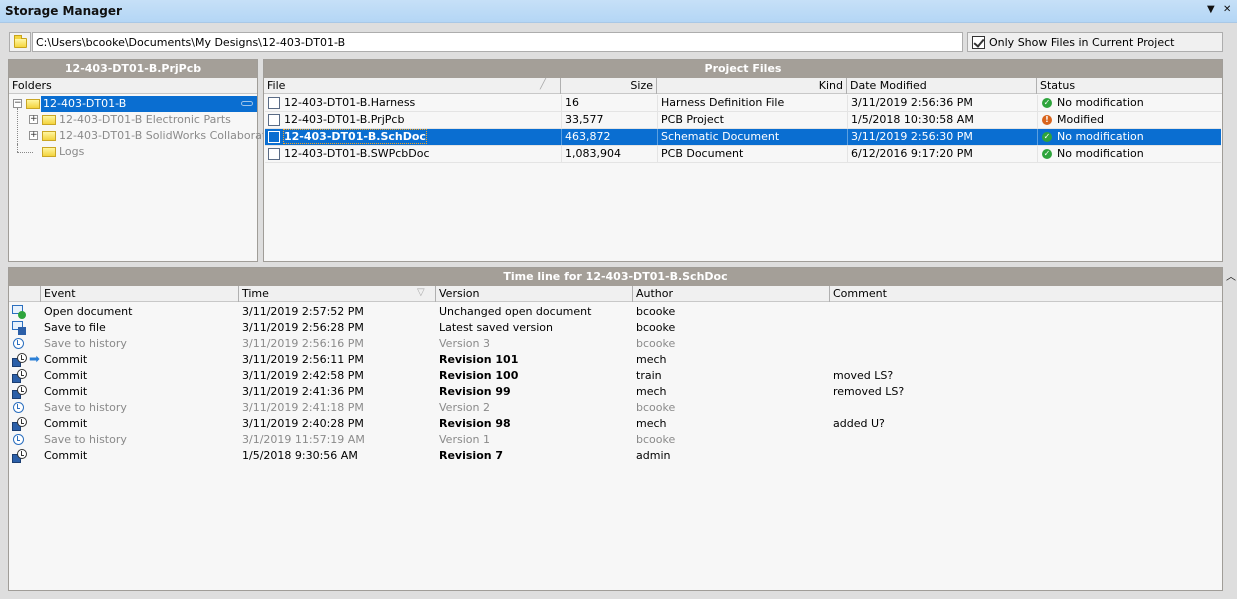 This screenshot has height=599, width=1237. I want to click on timeline-row: Commit 1/5/2018 9:30:56 AM Revision 7 admin, so click(615, 456).